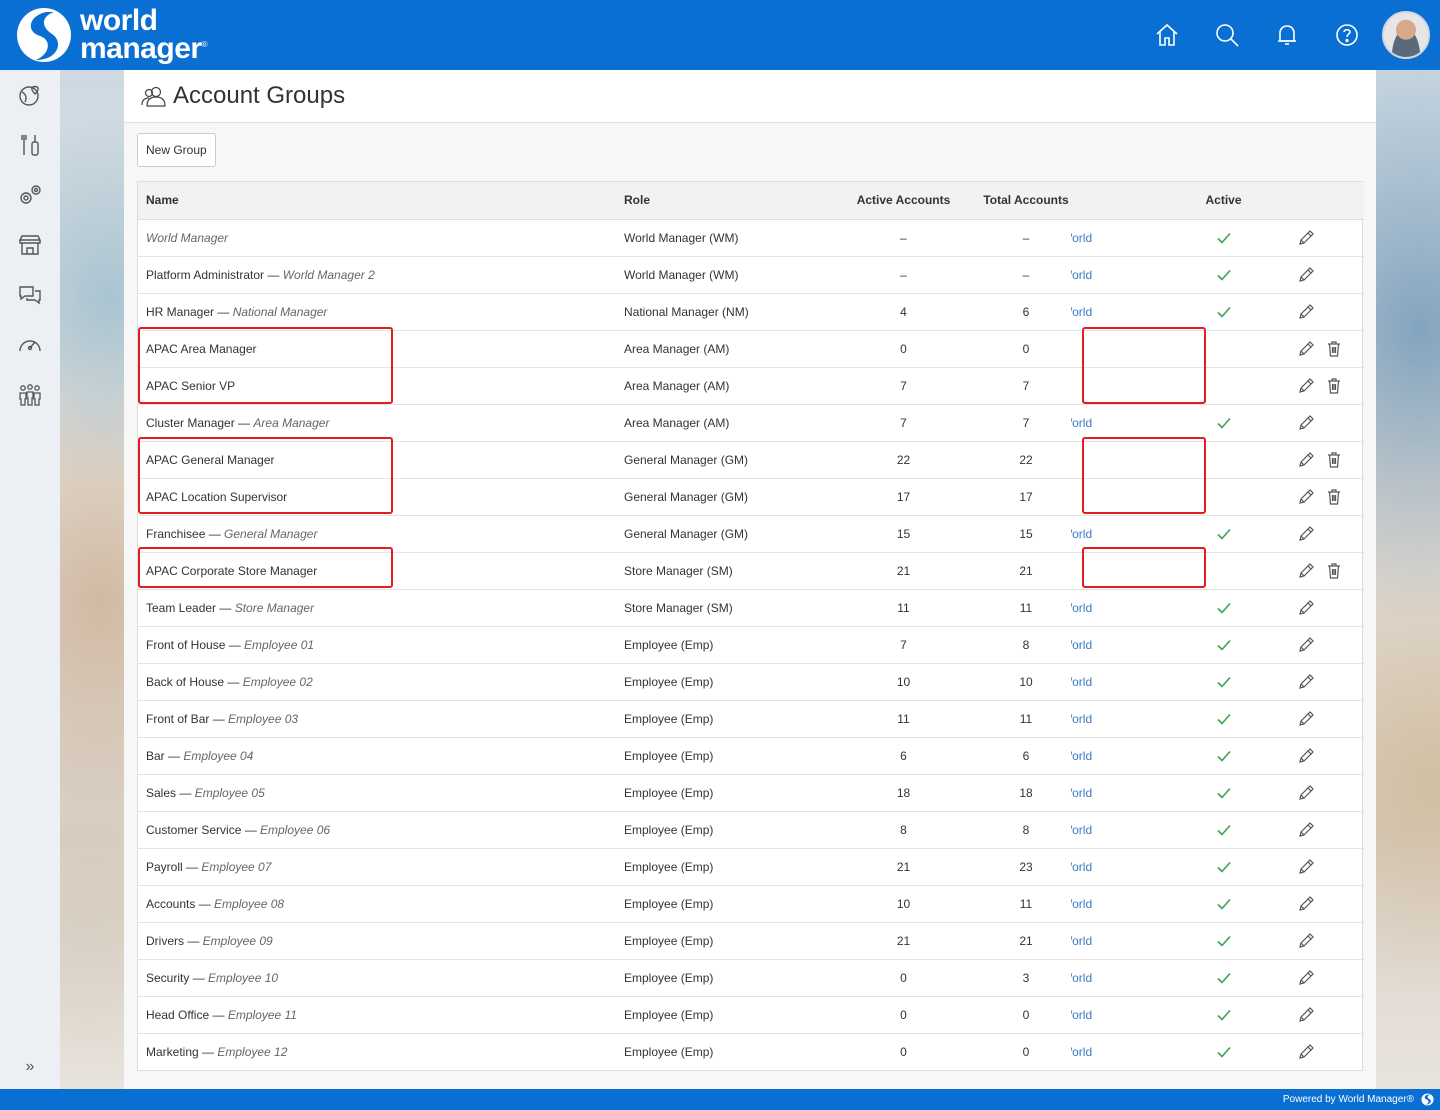  Describe the element at coordinates (30, 195) in the screenshot. I see `gears-icon` at that location.